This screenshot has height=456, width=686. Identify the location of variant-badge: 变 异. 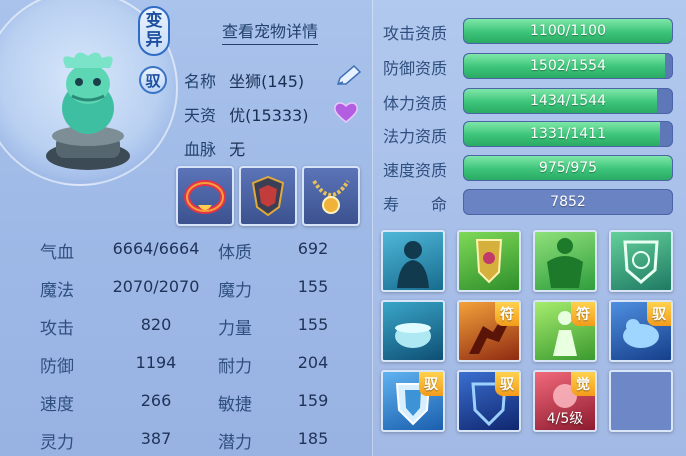
(154, 31).